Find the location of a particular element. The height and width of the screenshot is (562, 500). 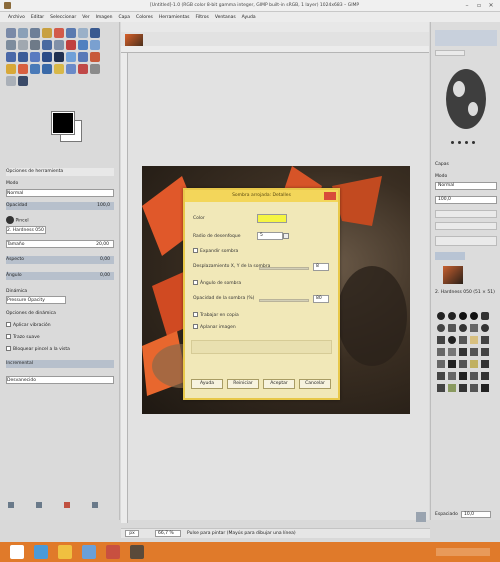

airbrush-tool-icon is located at coordinates (35, 69).